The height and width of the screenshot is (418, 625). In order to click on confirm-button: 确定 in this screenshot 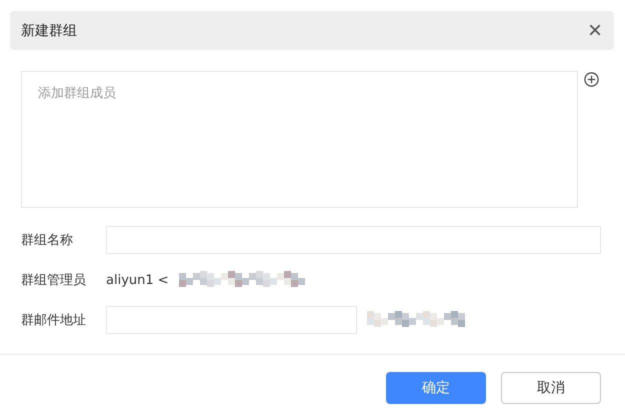, I will do `click(436, 388)`.